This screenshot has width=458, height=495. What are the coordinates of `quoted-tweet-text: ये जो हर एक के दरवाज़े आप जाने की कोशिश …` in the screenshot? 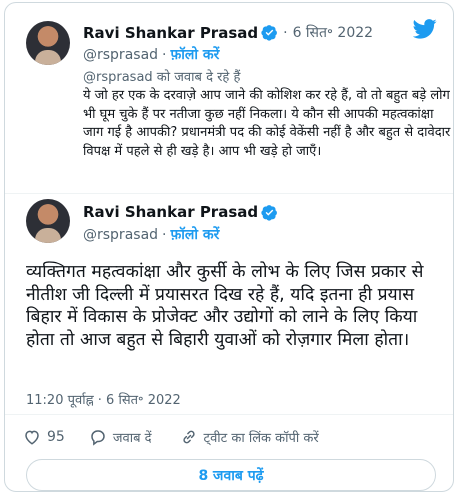 It's located at (267, 123).